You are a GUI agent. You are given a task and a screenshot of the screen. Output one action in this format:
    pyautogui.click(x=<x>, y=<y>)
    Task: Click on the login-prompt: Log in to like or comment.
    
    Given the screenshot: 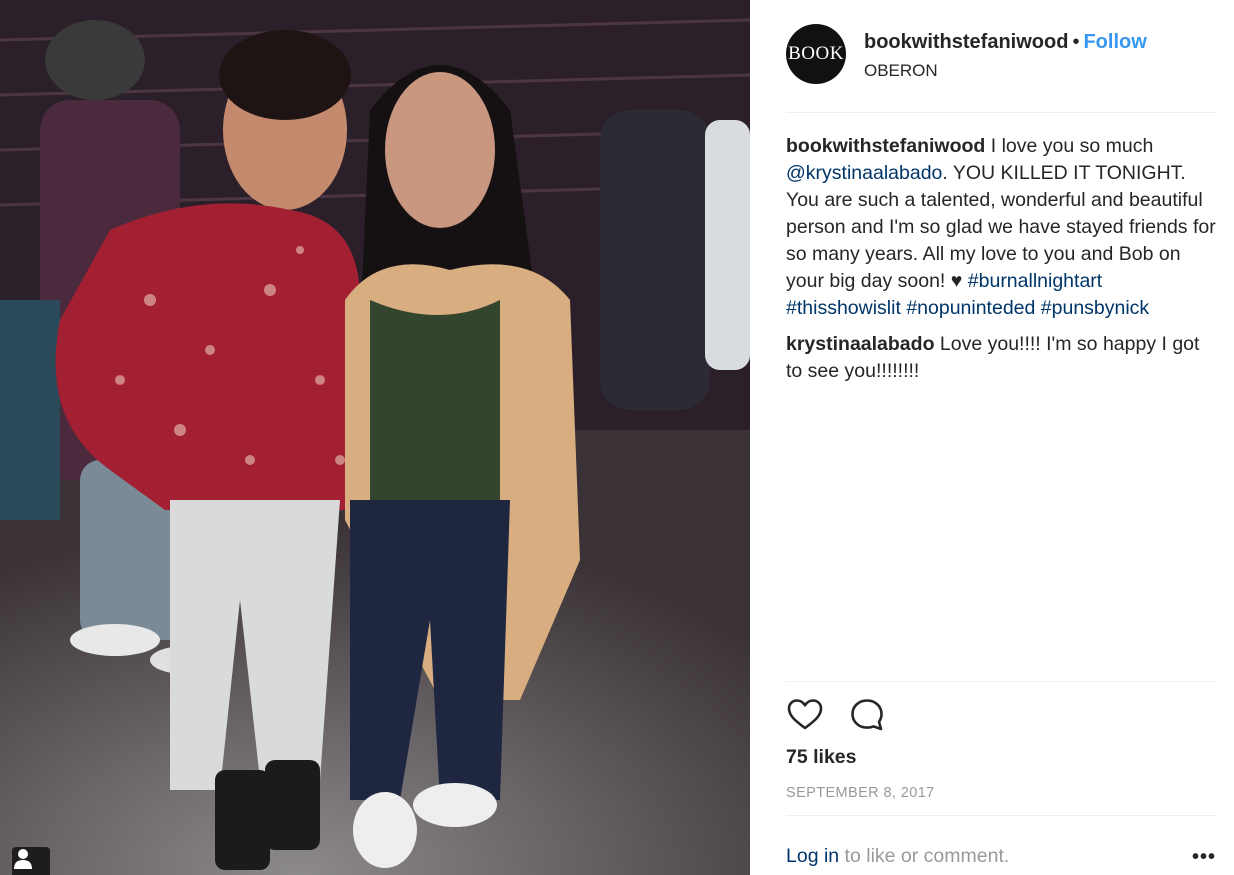 What is the action you would take?
    pyautogui.click(x=897, y=856)
    